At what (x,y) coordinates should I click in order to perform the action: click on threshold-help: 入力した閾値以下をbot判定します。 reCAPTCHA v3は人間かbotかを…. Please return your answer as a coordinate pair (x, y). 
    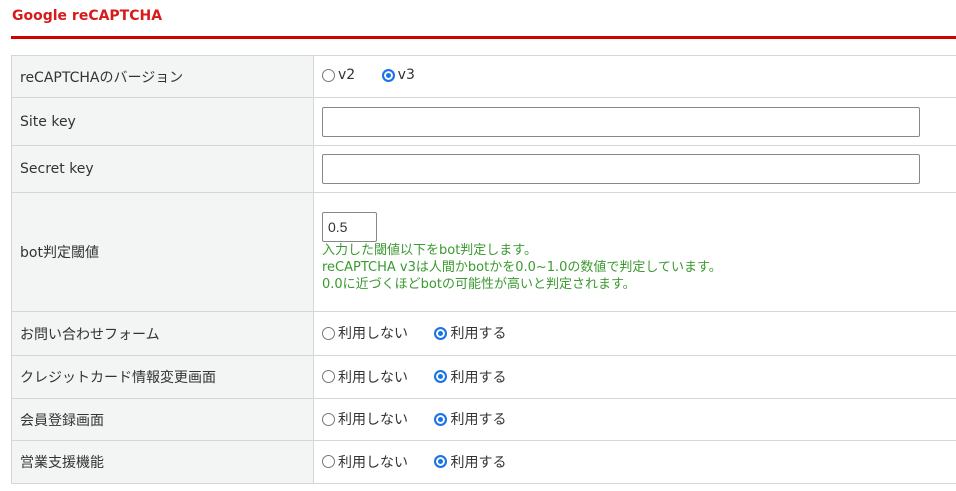
    Looking at the image, I should click on (522, 267).